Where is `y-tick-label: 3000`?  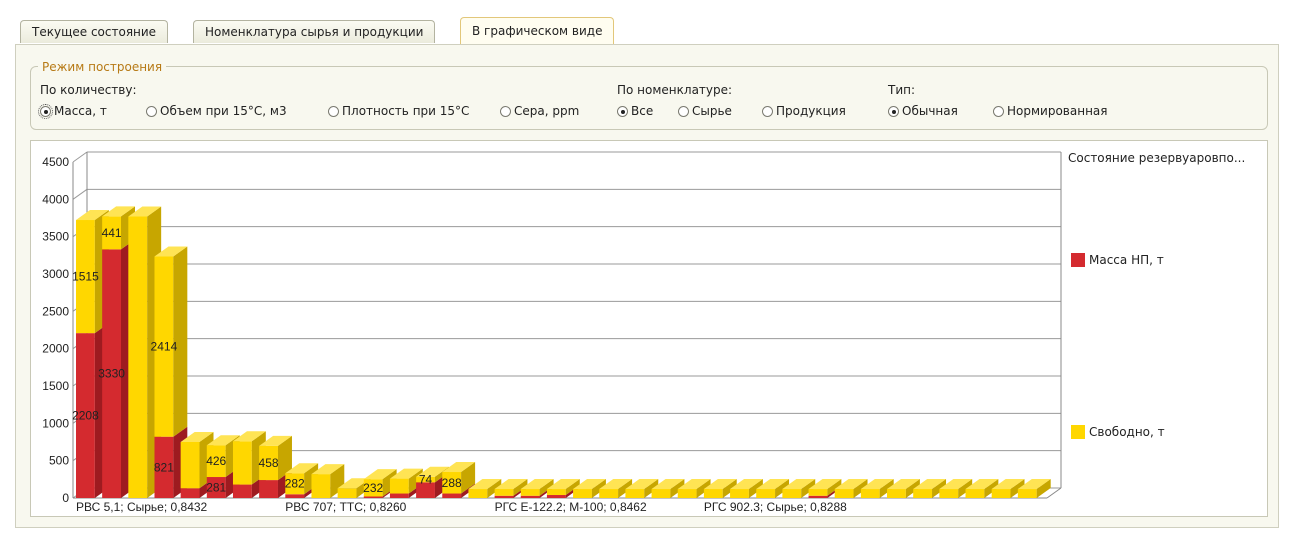
y-tick-label: 3000 is located at coordinates (55, 274).